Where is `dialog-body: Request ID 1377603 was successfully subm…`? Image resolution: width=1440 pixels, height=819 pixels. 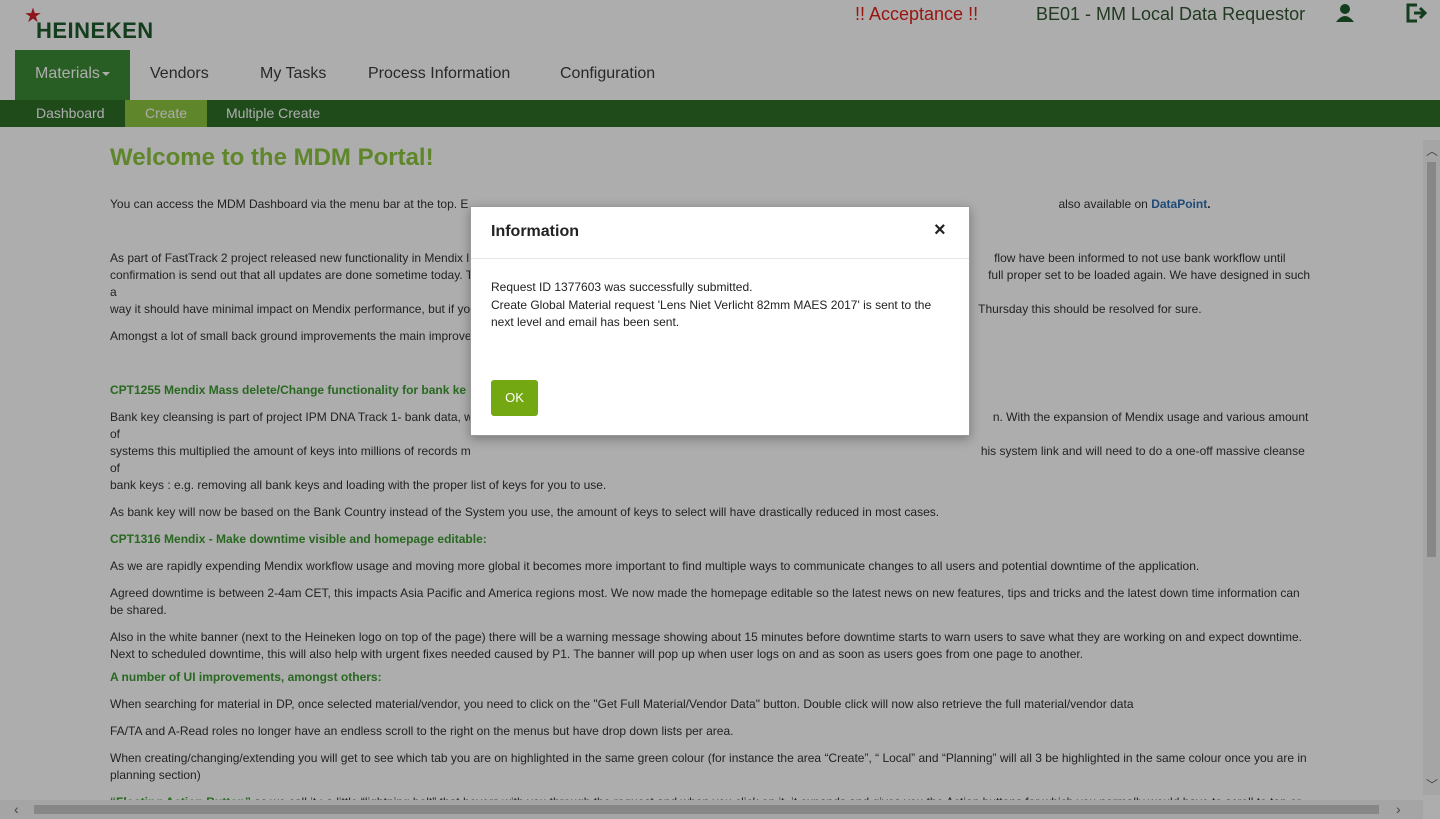
dialog-body: Request ID 1377603 was successfully subm… is located at coordinates (720, 295).